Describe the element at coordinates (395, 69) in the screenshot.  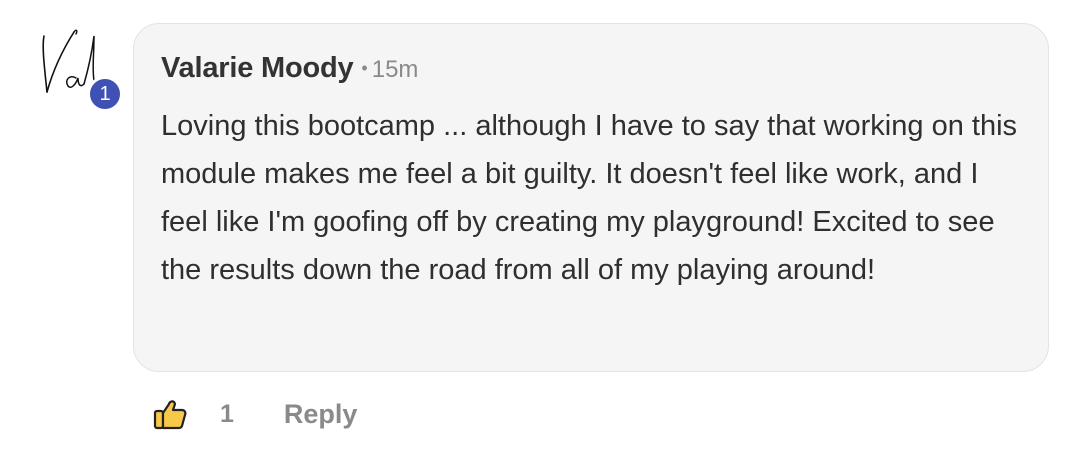
I see `timestamp: 15m` at that location.